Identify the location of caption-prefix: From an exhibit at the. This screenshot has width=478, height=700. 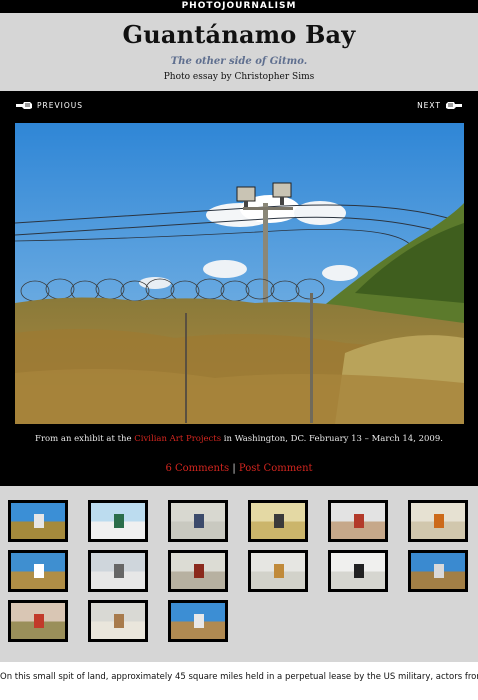
(85, 439).